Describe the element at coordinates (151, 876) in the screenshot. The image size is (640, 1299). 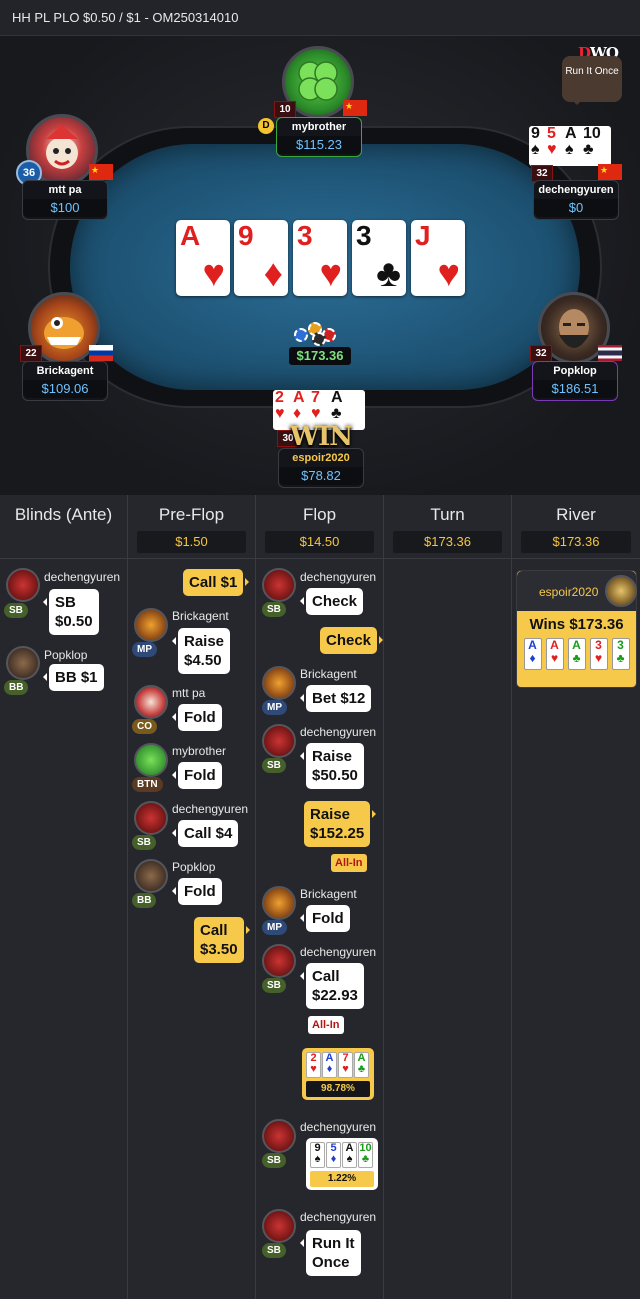
I see `avatar-popklop` at that location.